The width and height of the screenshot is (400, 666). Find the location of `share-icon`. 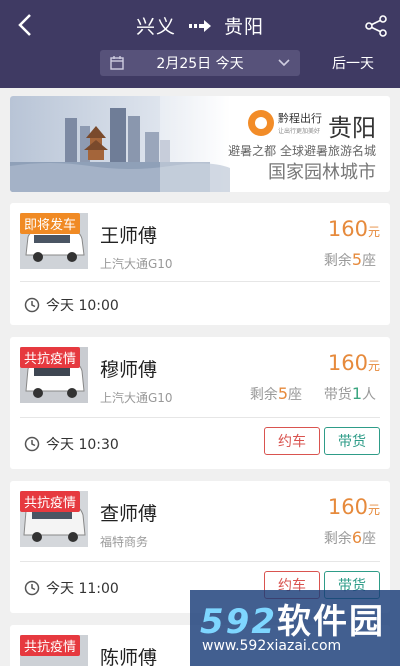

share-icon is located at coordinates (376, 26).